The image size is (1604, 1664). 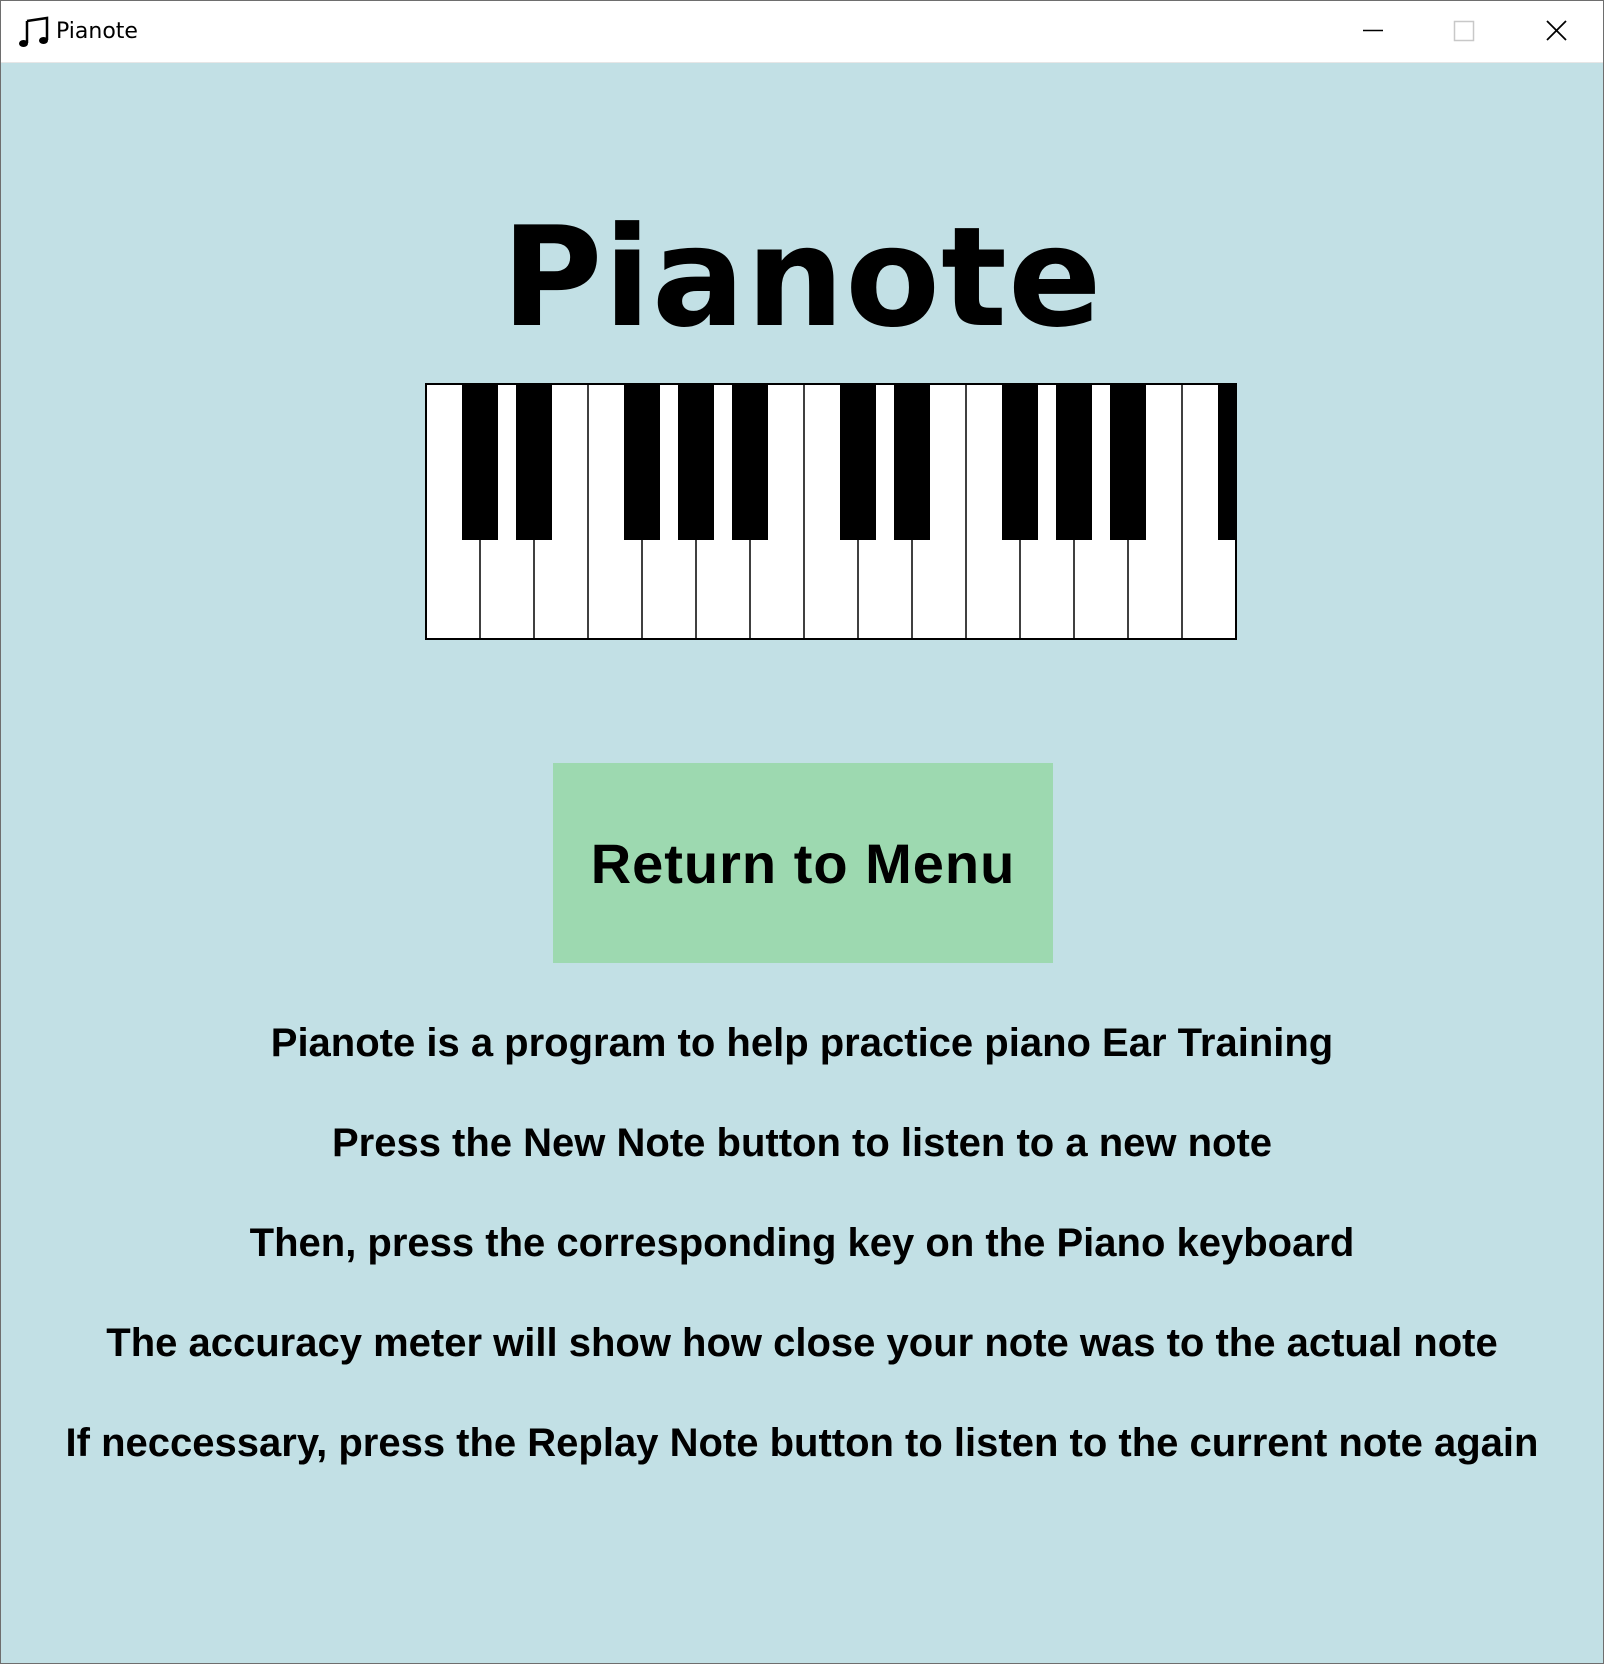 I want to click on maximize-button, so click(x=1465, y=31).